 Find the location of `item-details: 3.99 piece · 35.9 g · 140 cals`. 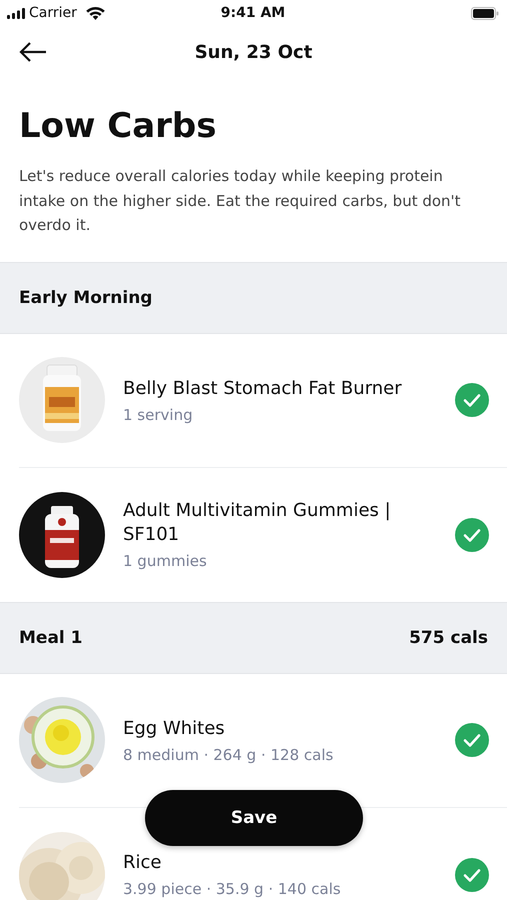

item-details: 3.99 piece · 35.9 g · 140 cals is located at coordinates (232, 889).